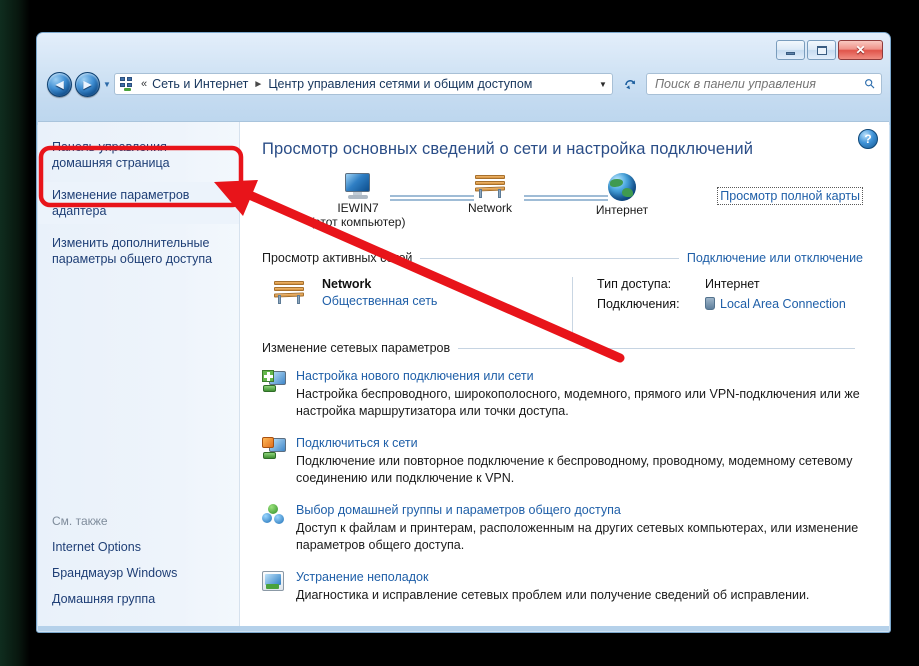 This screenshot has width=919, height=666. I want to click on network-bench-icon, so click(490, 186).